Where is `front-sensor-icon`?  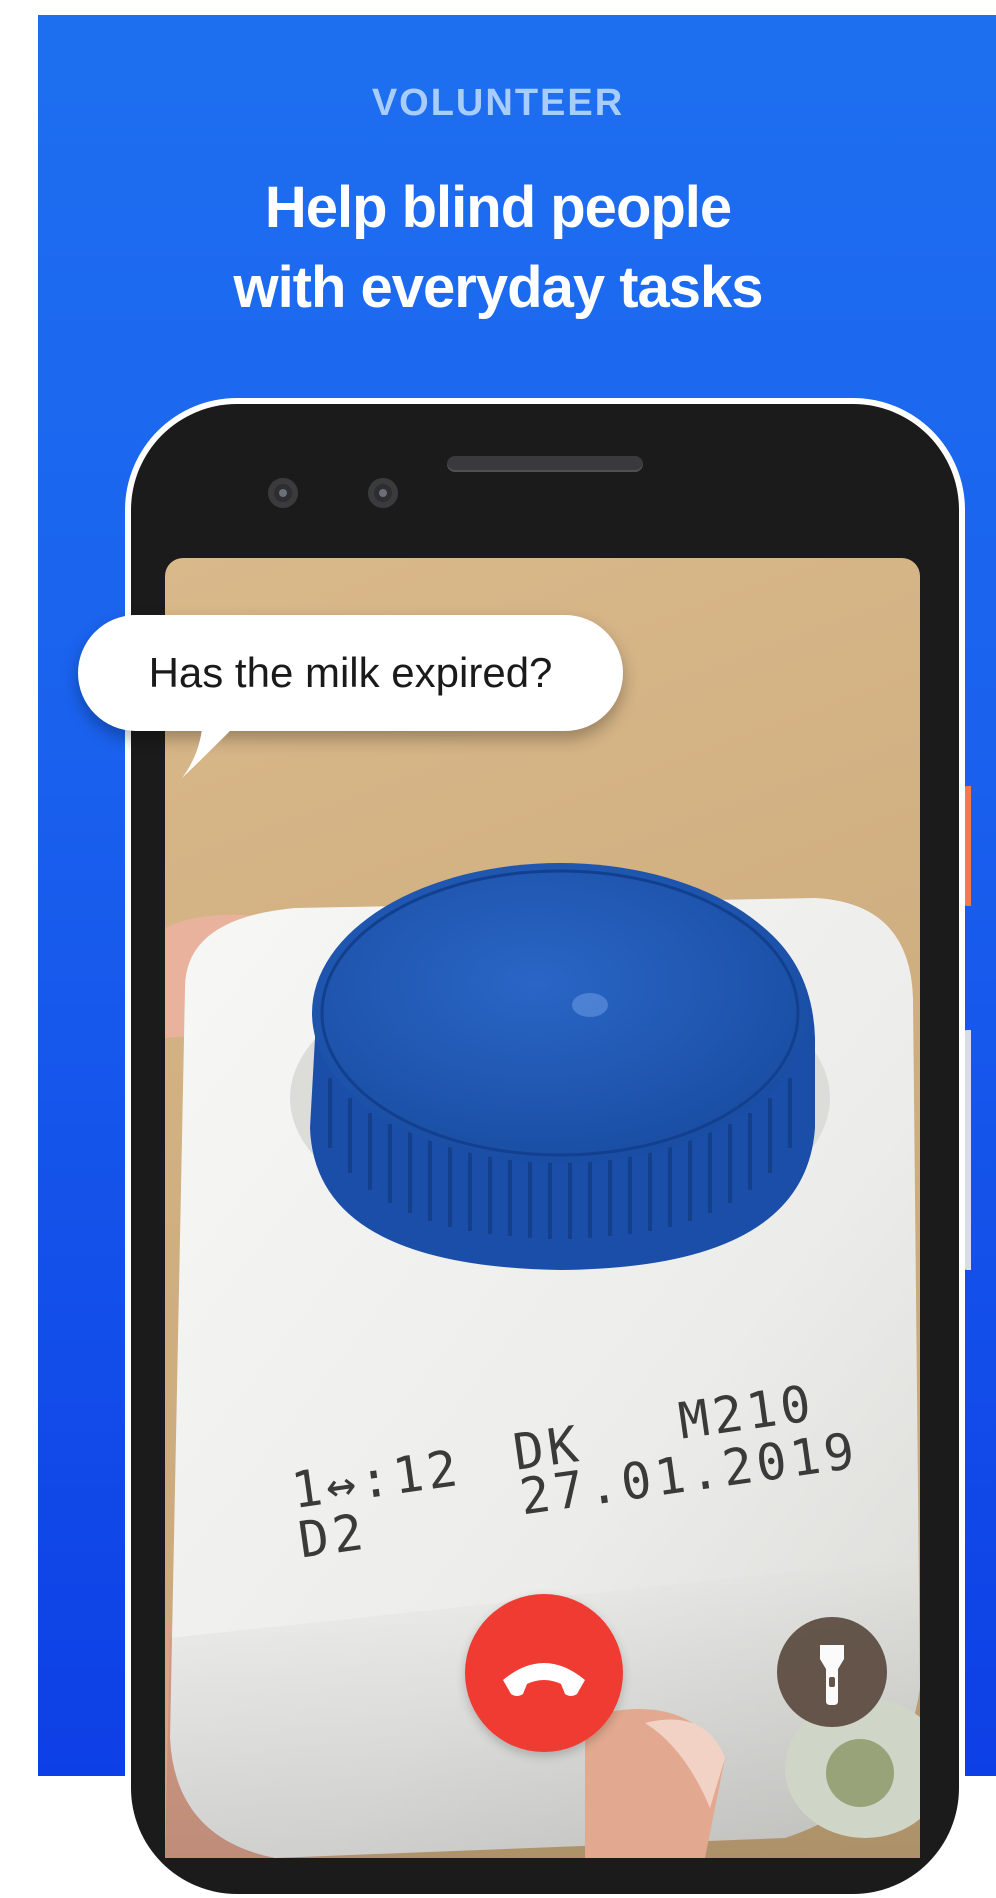
front-sensor-icon is located at coordinates (383, 493).